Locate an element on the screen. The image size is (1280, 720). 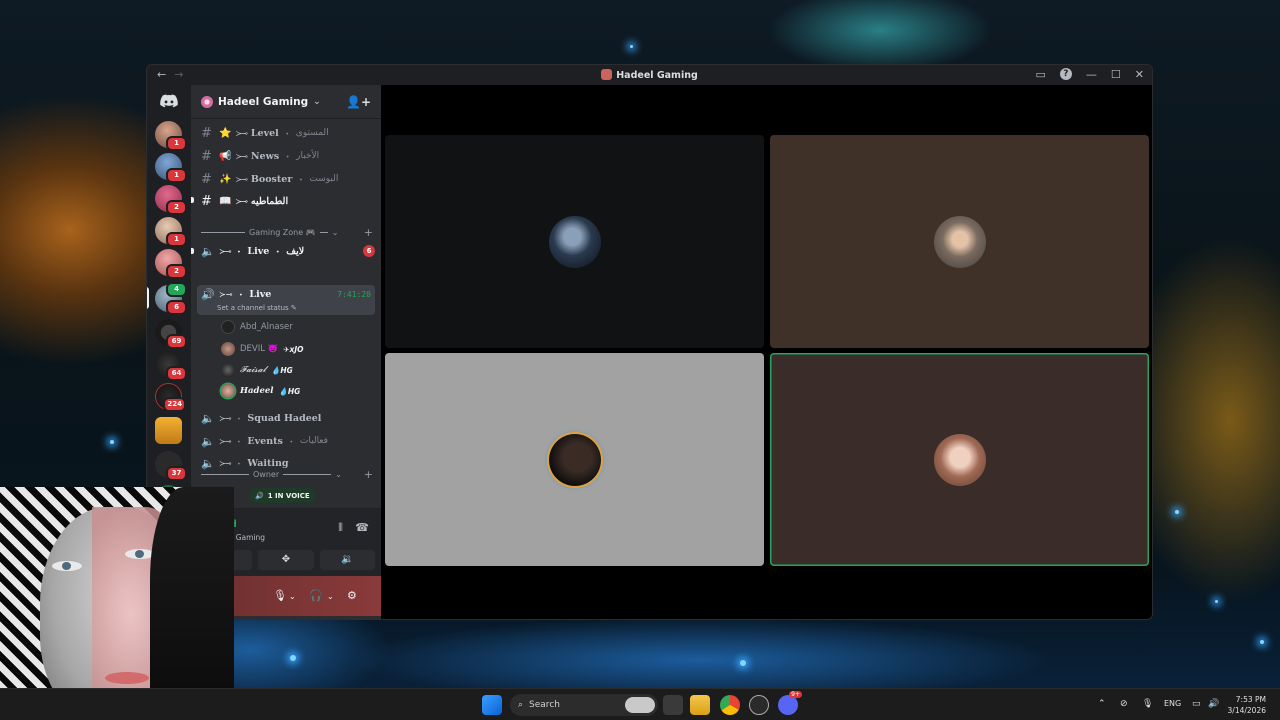
title-bar: ← → Hadeel Gaming ▭ ? — ☐ ✕ is located at coordinates (649, 75).